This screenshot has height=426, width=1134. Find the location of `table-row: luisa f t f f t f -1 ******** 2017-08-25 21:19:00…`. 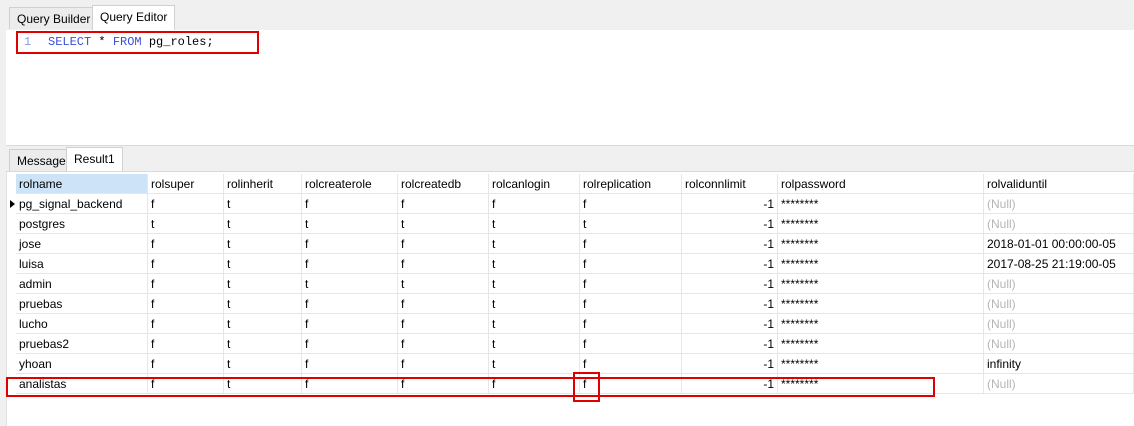

table-row: luisa f t f f t f -1 ******** 2017-08-25 21:19:00… is located at coordinates (570, 264).